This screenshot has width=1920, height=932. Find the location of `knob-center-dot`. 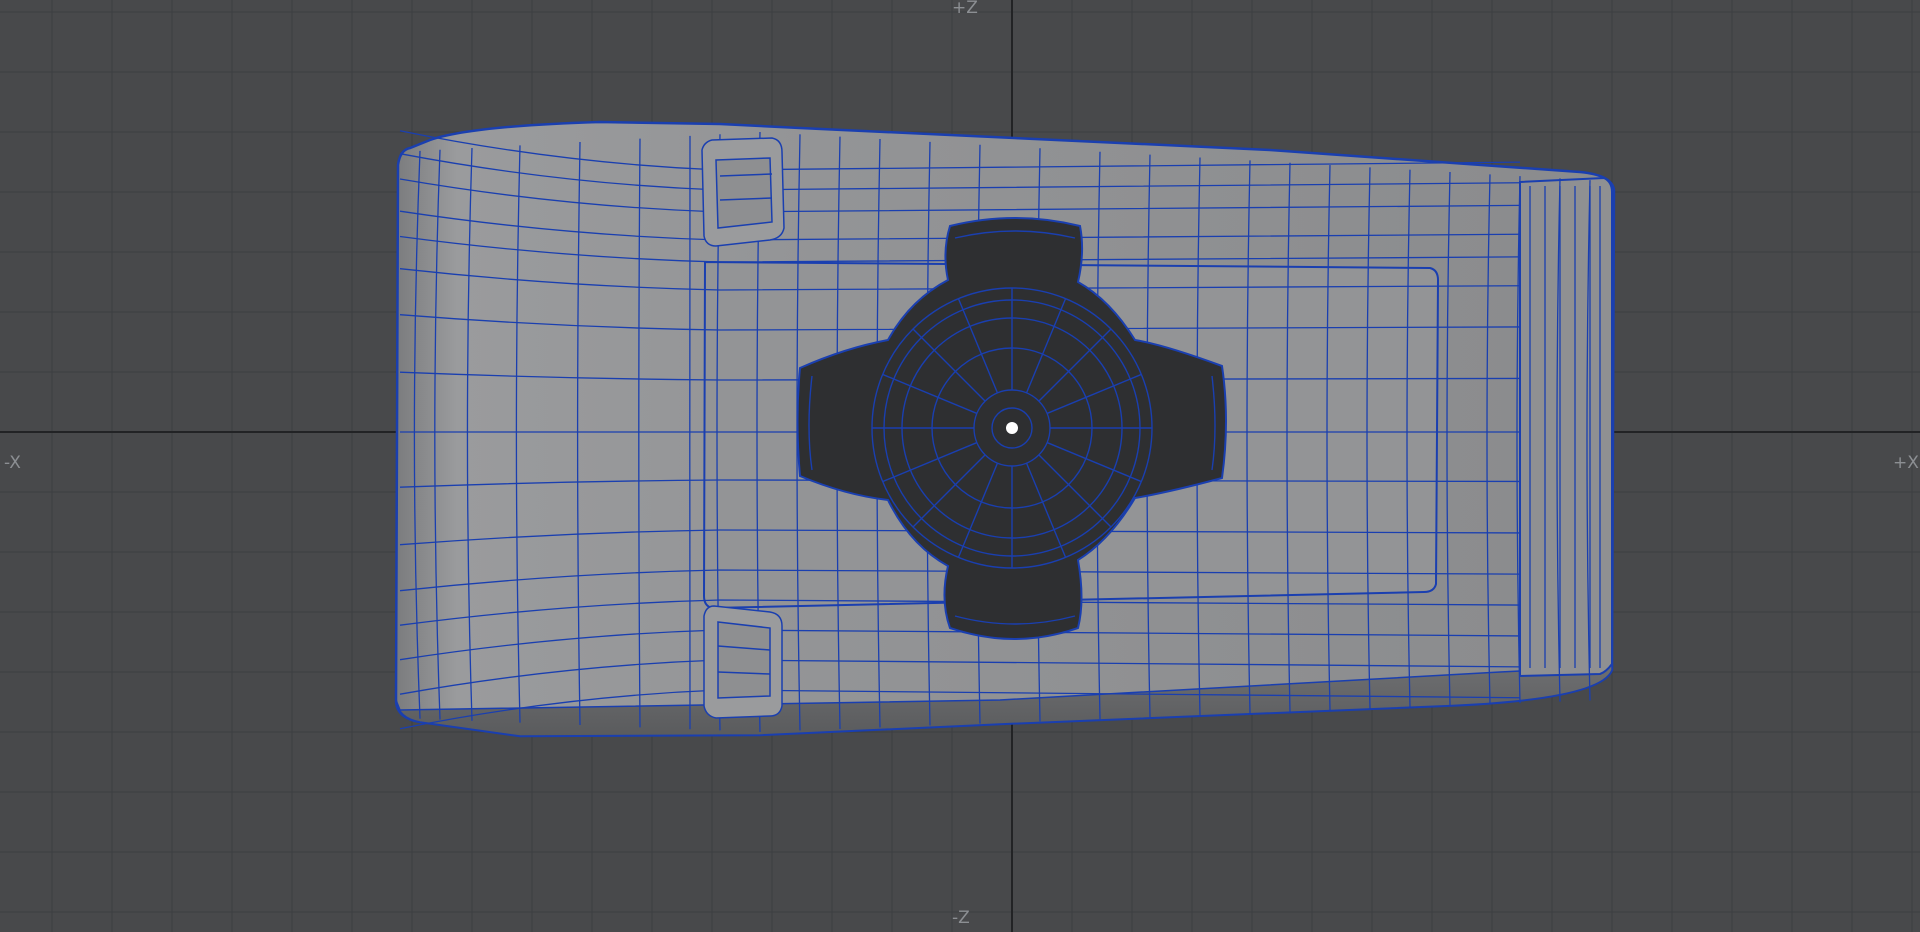

knob-center-dot is located at coordinates (1012, 428).